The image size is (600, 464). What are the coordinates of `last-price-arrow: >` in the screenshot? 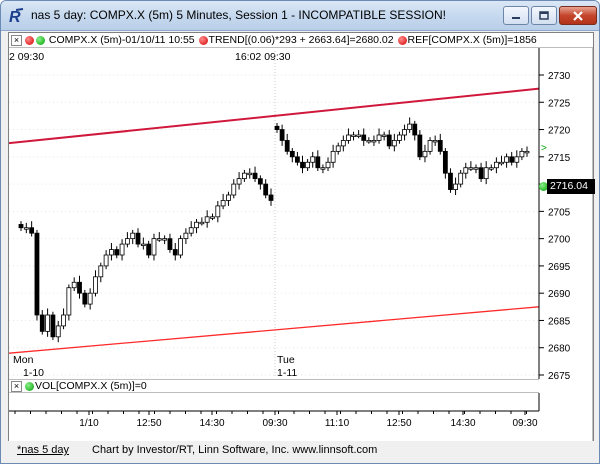 It's located at (544, 148).